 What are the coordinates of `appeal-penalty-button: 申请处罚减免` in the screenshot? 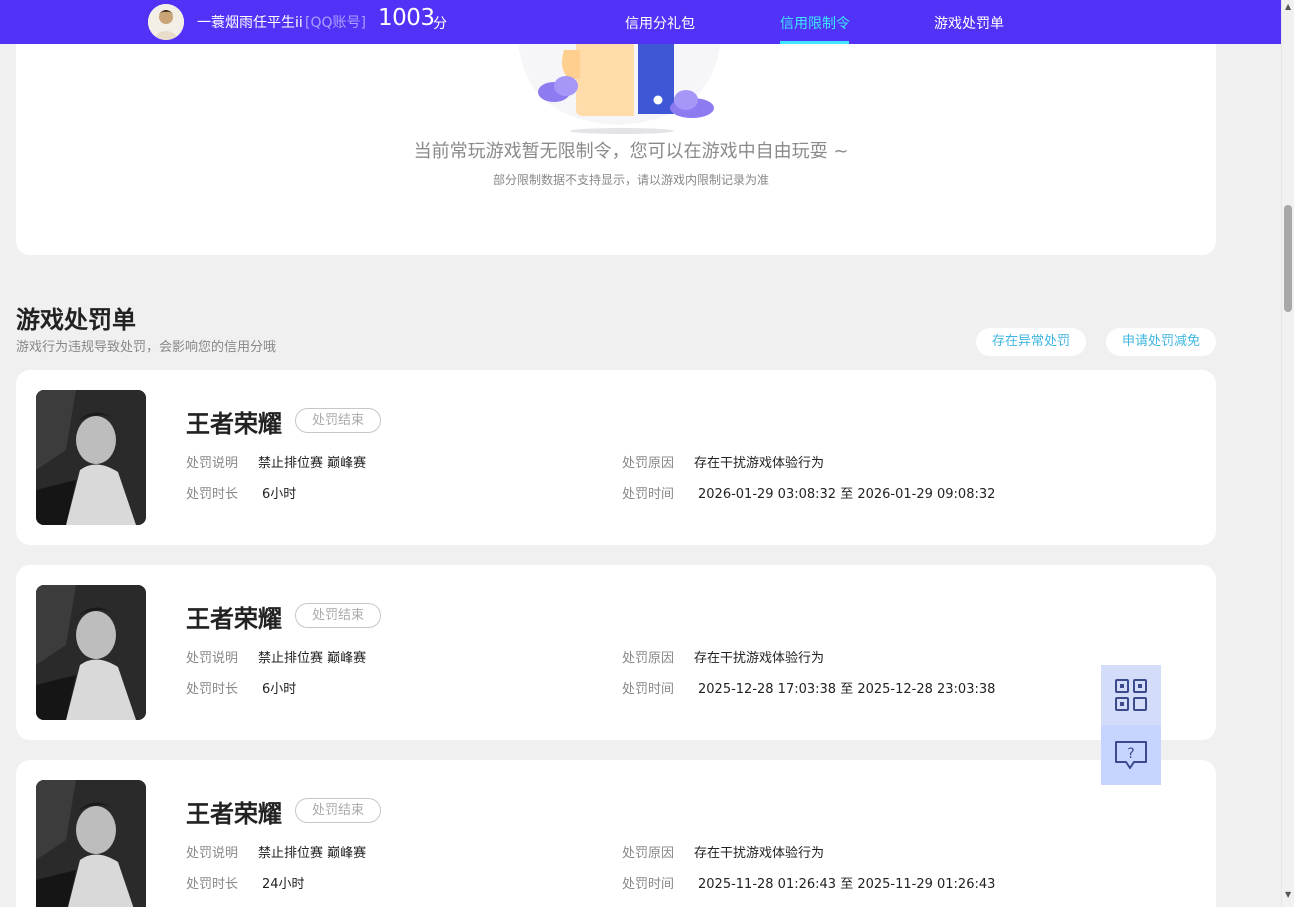 It's located at (1161, 342).